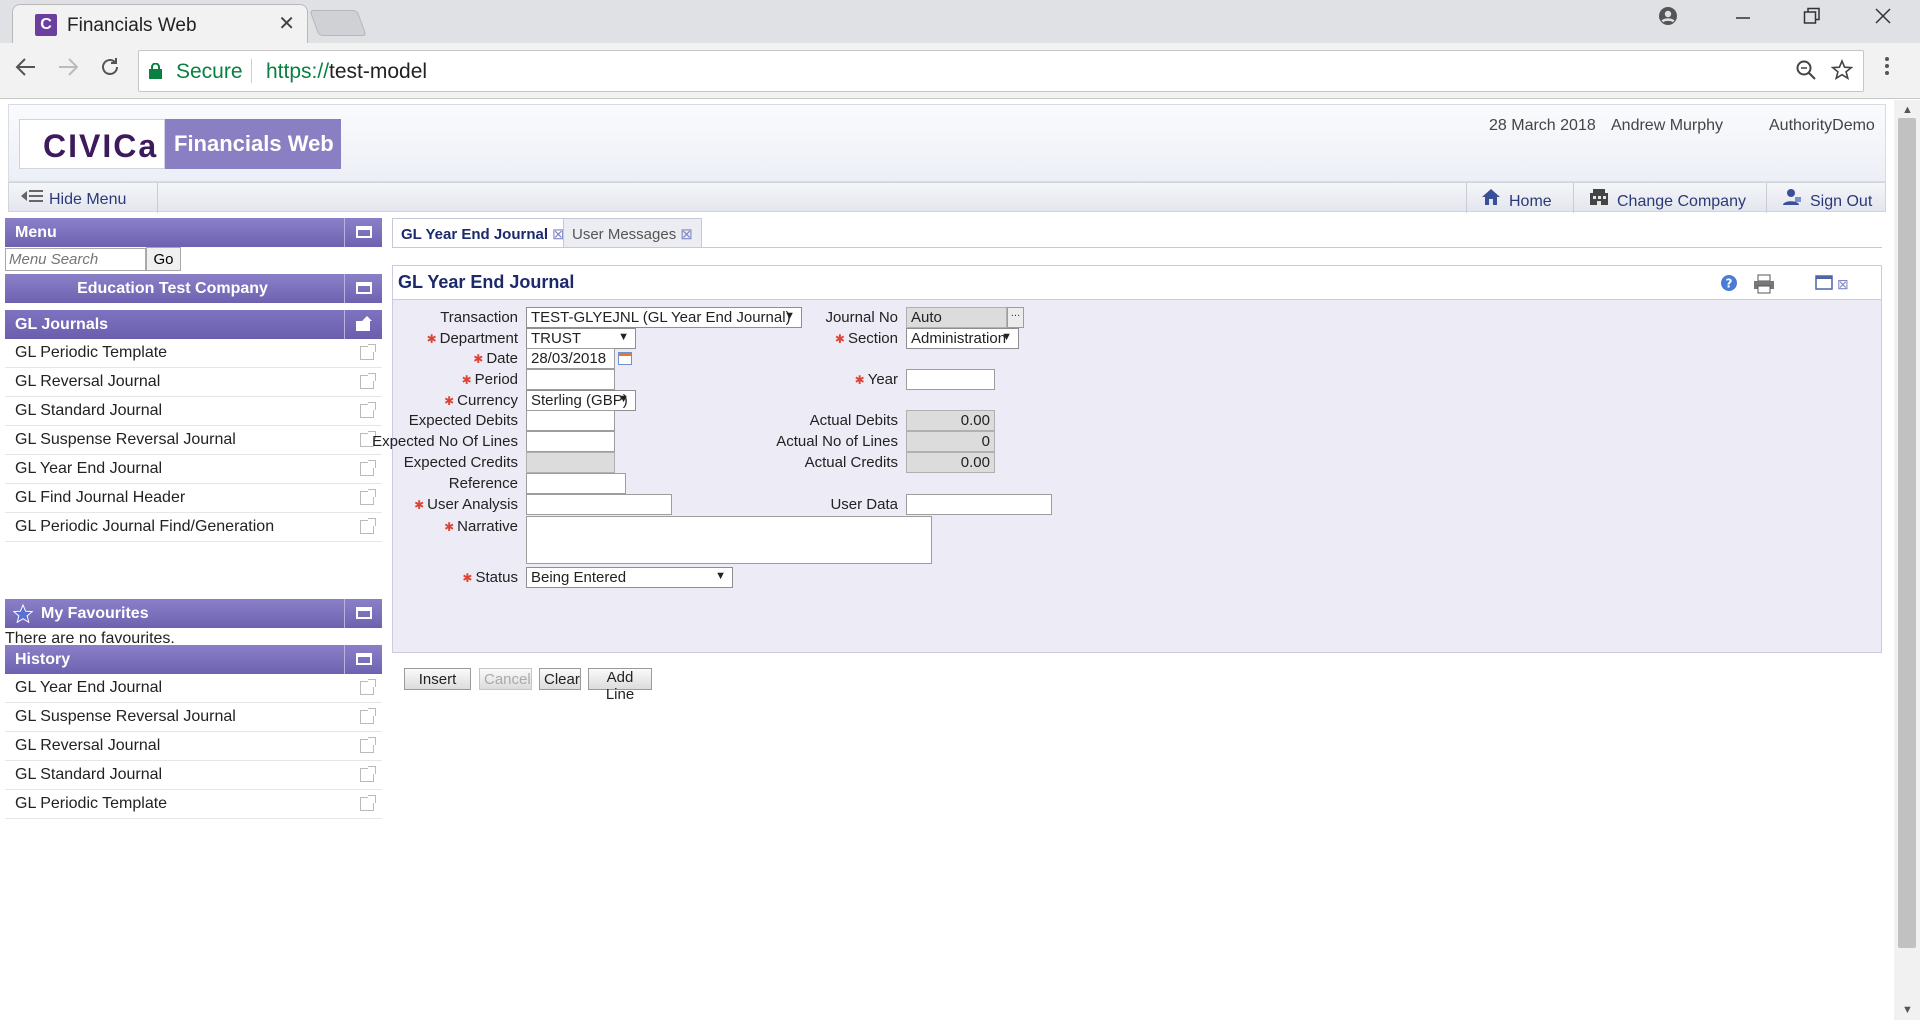 The image size is (1920, 1020). Describe the element at coordinates (88, 381) in the screenshot. I see `menu-item-label: GL Reversal Journal` at that location.